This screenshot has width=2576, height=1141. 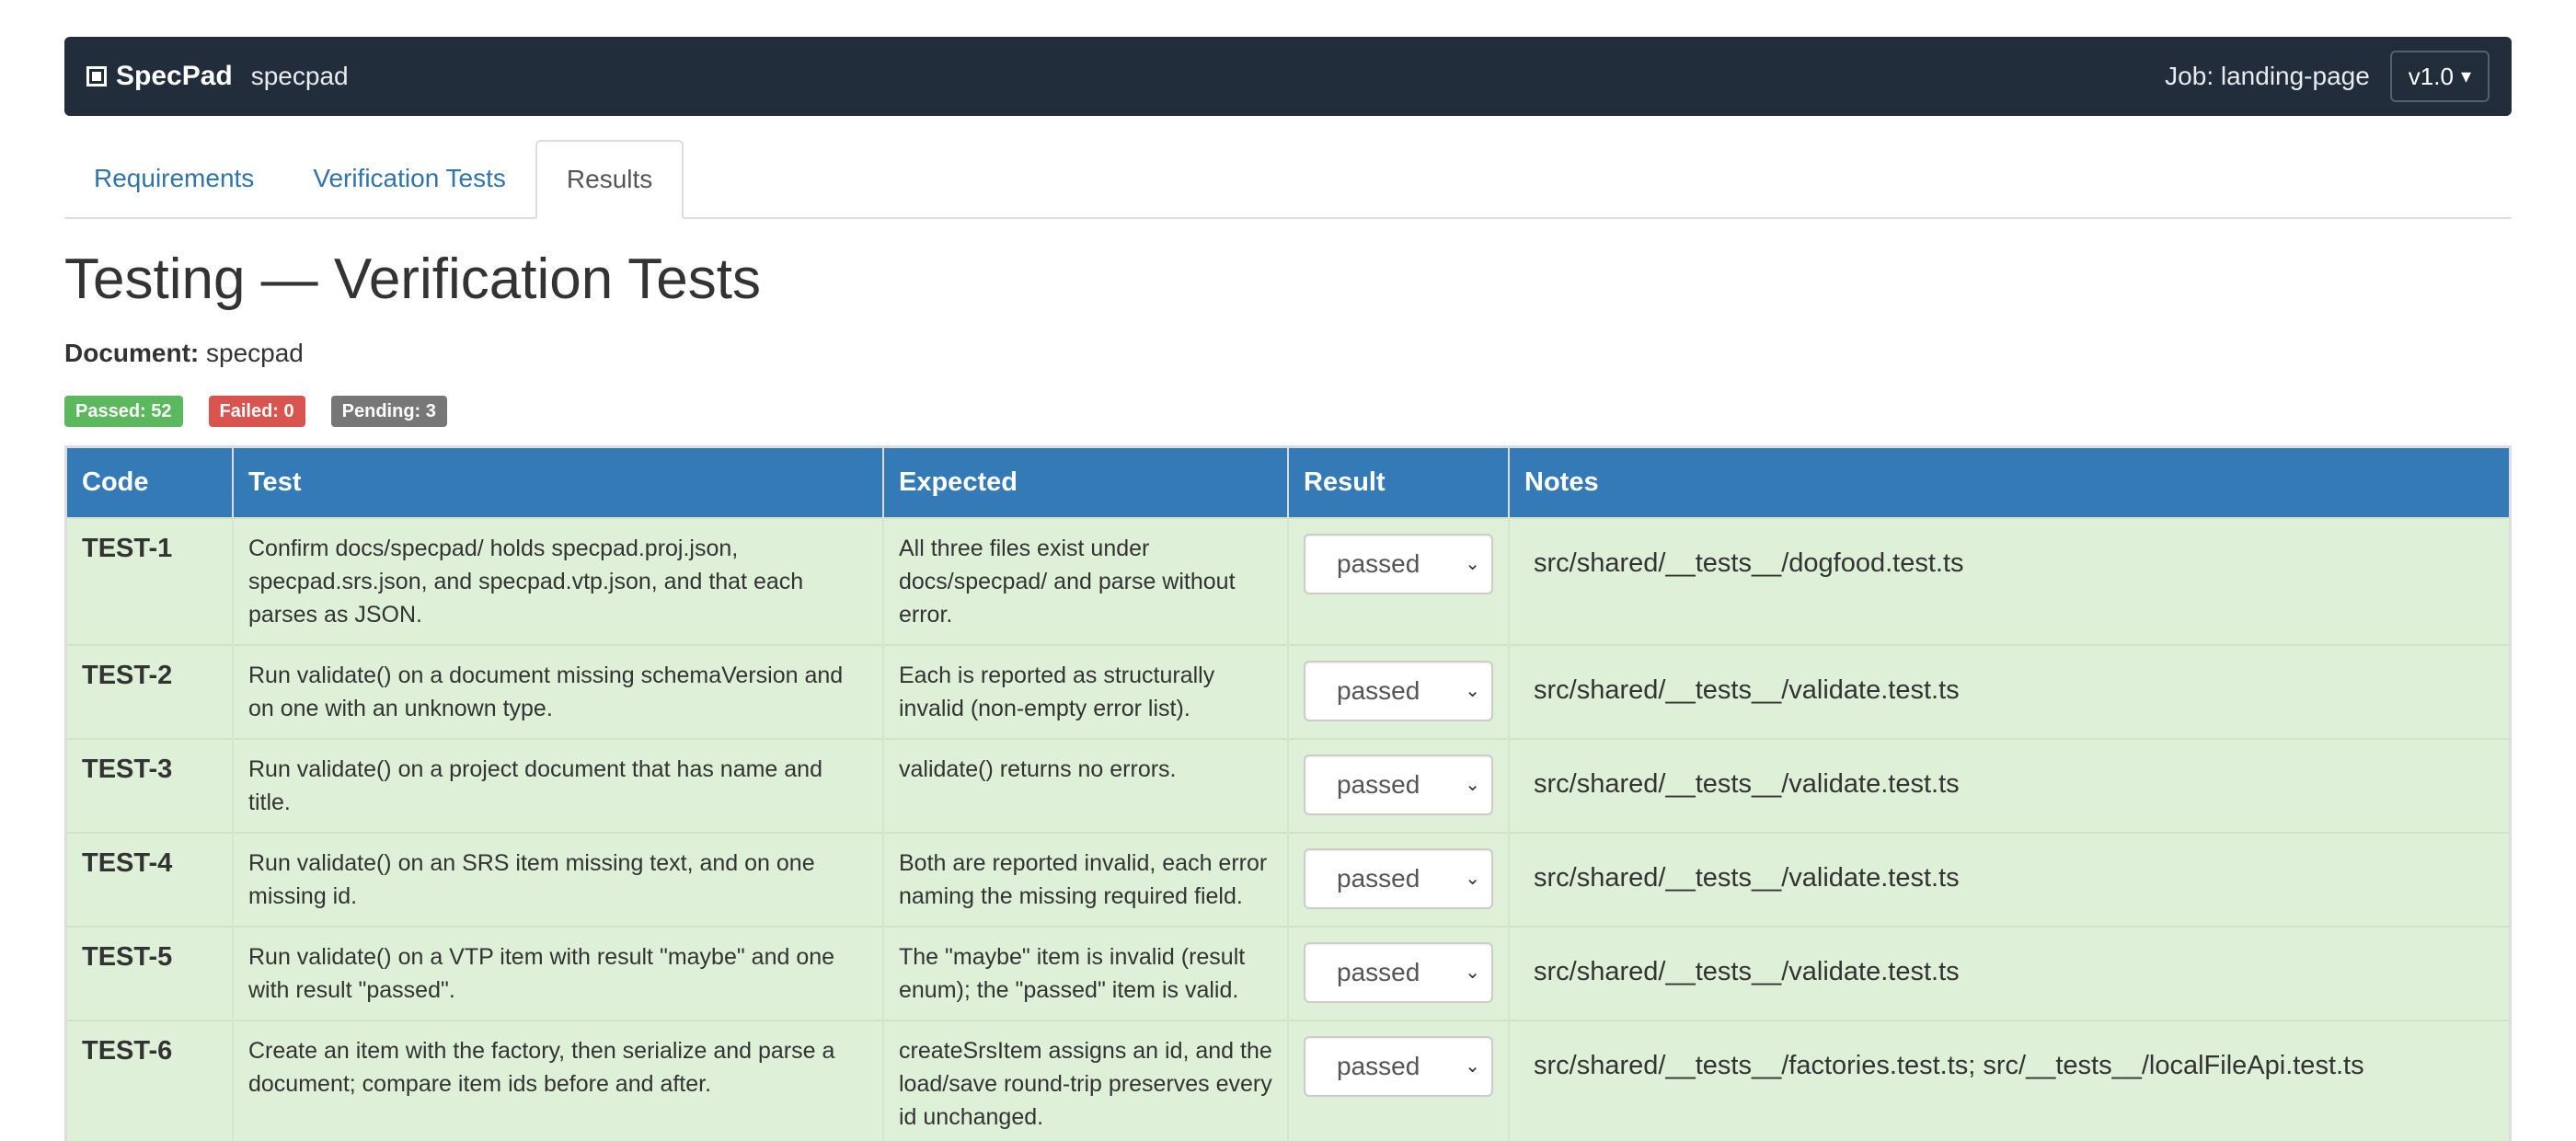 I want to click on test-code: TEST-4, so click(x=150, y=880).